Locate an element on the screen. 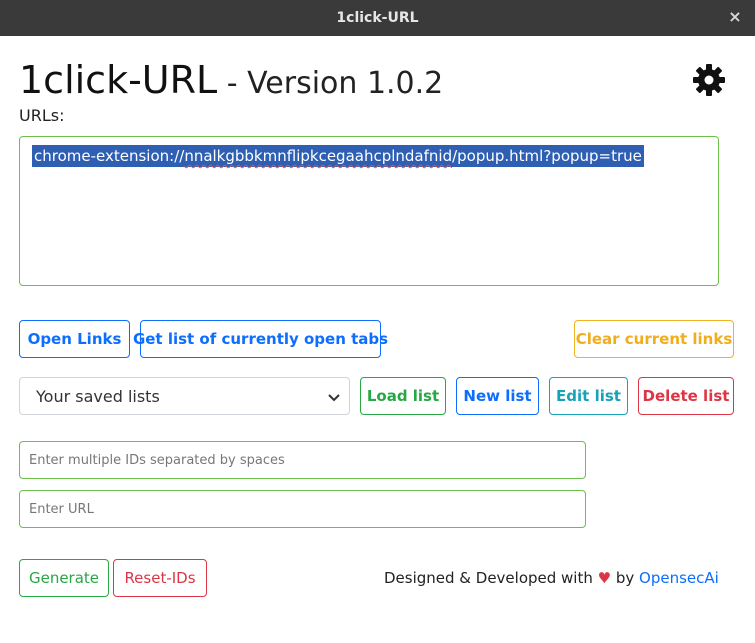 The width and height of the screenshot is (755, 643). reset-ids-button: Reset-IDs is located at coordinates (160, 578).